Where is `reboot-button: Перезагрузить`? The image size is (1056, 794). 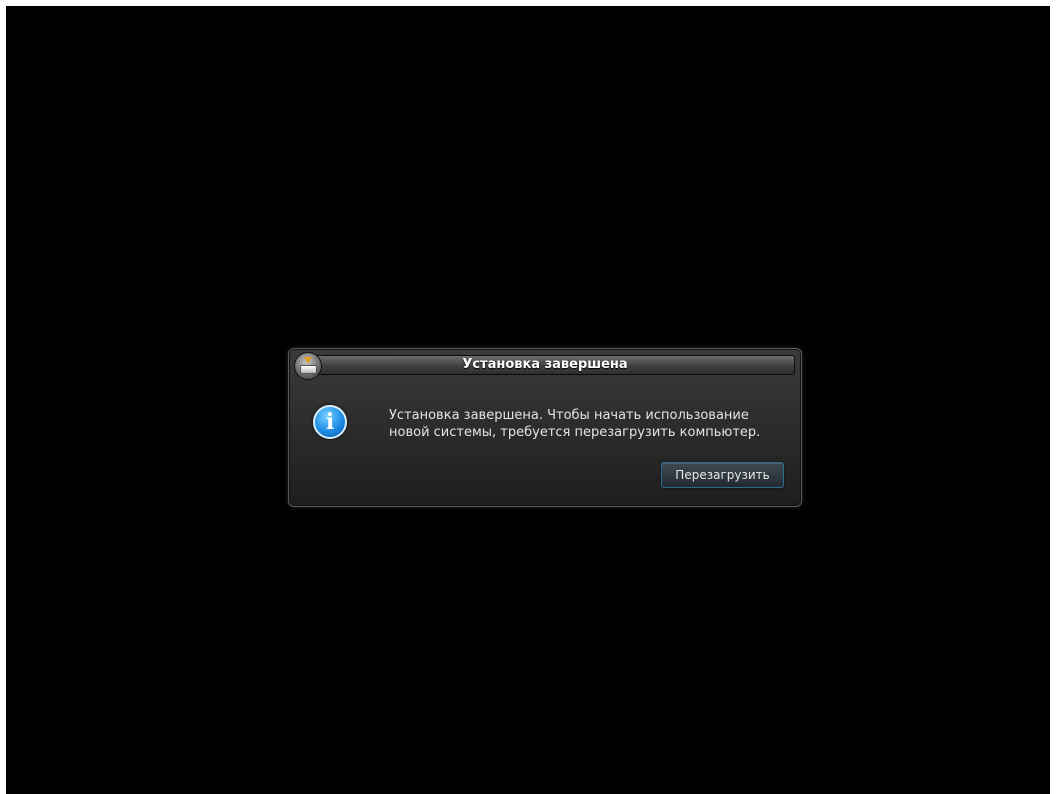 reboot-button: Перезагрузить is located at coordinates (722, 475).